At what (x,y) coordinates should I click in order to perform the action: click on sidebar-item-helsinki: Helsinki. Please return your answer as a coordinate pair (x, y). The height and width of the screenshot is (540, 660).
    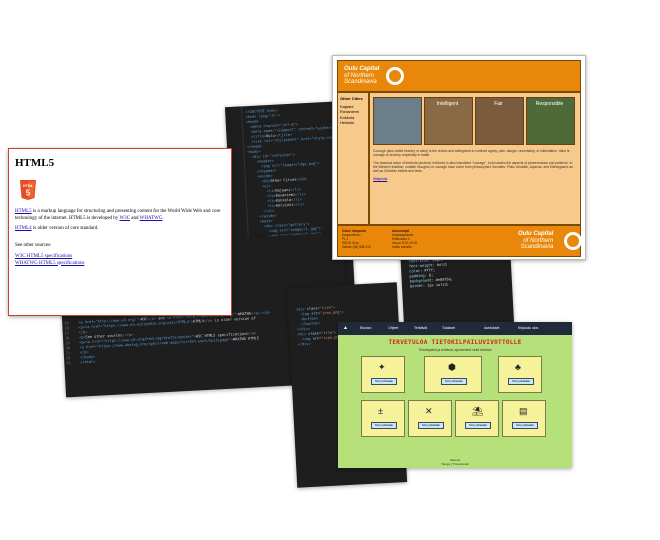
    Looking at the image, I should click on (354, 123).